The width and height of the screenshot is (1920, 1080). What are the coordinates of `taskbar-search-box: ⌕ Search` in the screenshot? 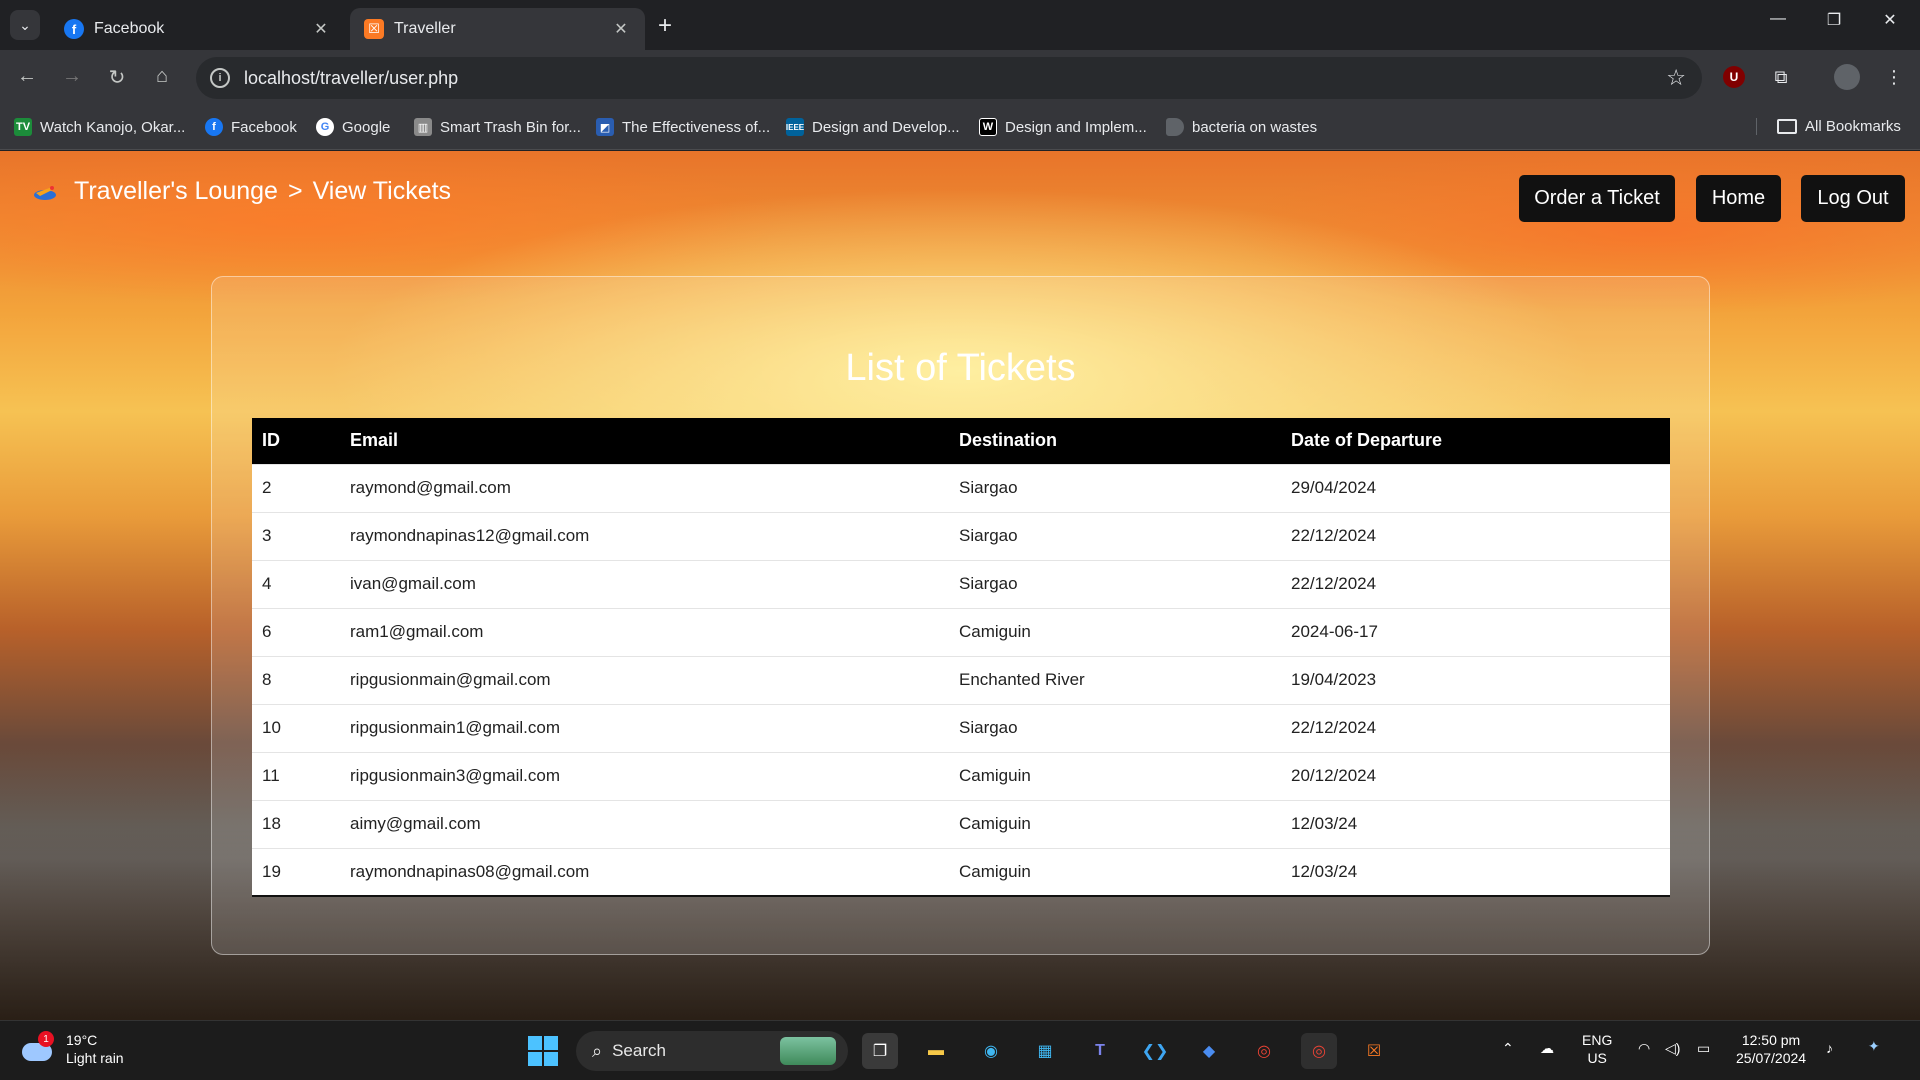 It's located at (712, 1051).